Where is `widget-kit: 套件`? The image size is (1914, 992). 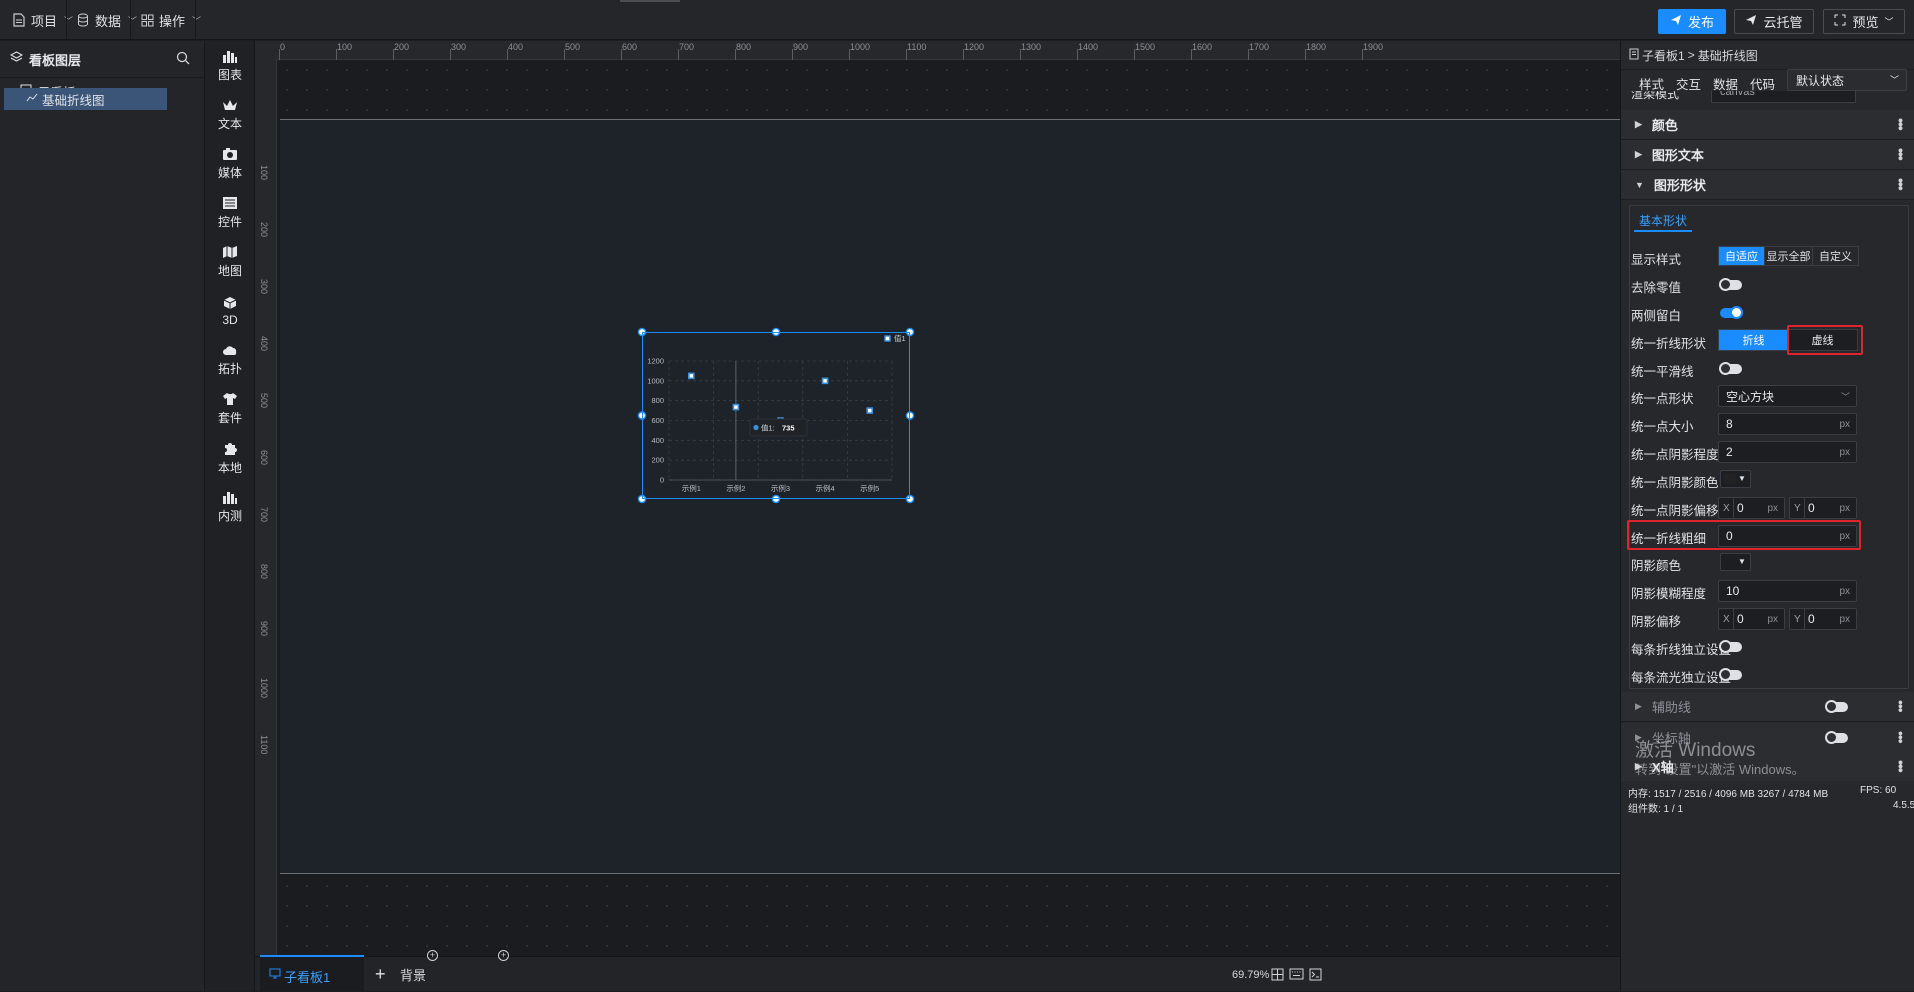 widget-kit: 套件 is located at coordinates (230, 409).